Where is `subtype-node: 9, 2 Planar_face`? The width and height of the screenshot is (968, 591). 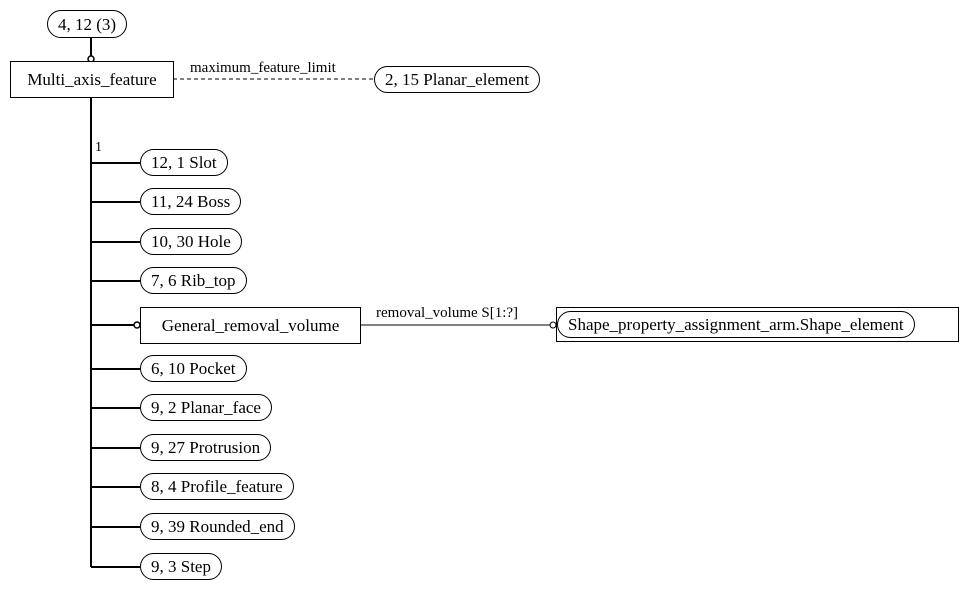 subtype-node: 9, 2 Planar_face is located at coordinates (206, 407).